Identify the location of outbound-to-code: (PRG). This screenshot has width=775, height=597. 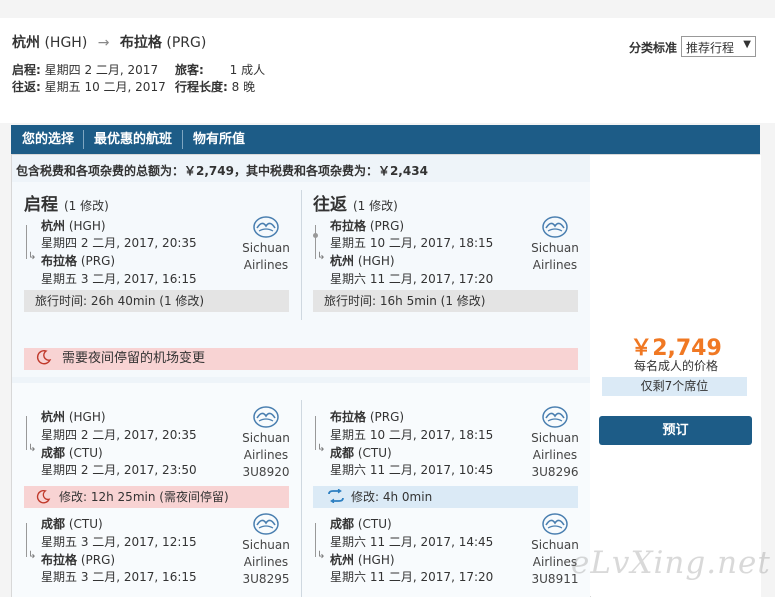
(98, 261).